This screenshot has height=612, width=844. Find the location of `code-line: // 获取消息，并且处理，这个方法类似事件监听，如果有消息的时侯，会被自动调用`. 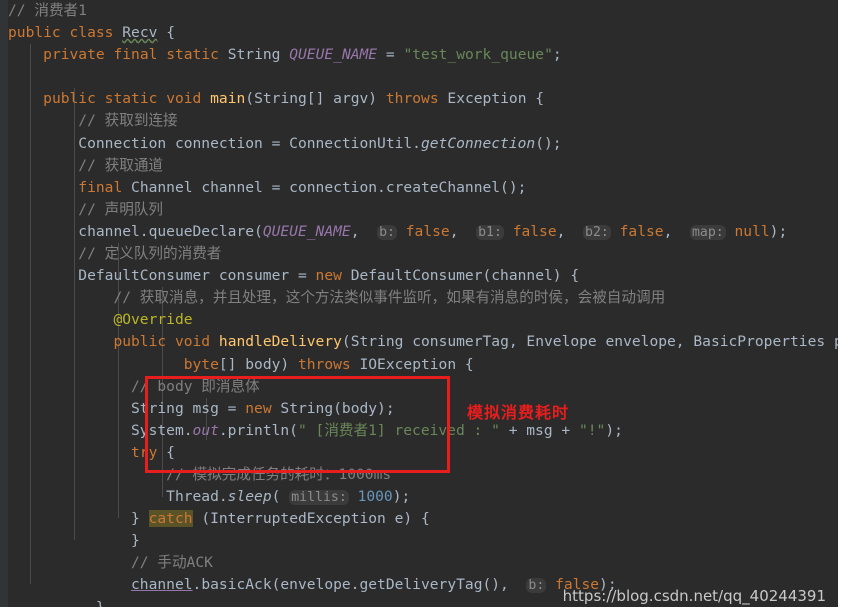

code-line: // 获取消息，并且处理，这个方法类似事件监听，如果有消息的时侯，会被自动调用 is located at coordinates (423, 298).